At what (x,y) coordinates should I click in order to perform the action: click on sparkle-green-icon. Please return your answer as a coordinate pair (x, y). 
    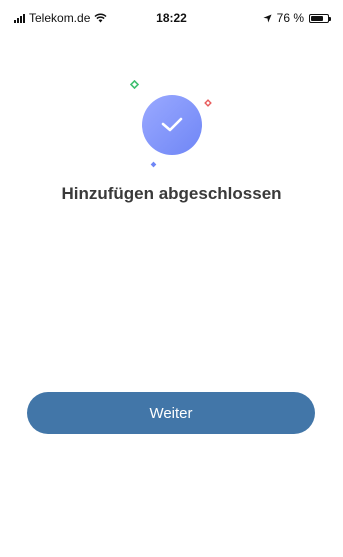
    Looking at the image, I should click on (134, 84).